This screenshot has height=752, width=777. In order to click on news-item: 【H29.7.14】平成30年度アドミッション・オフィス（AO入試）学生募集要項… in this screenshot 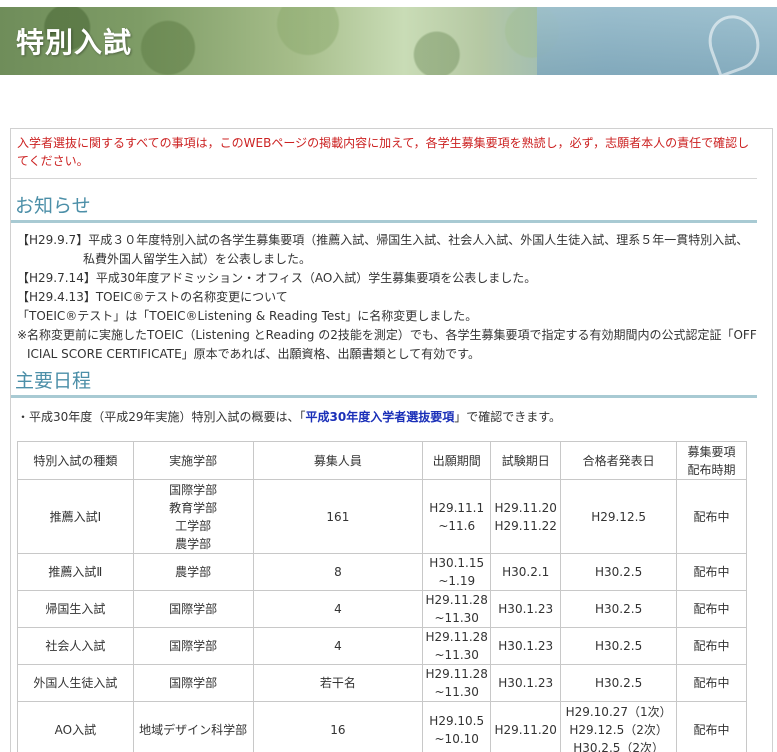, I will do `click(277, 278)`.